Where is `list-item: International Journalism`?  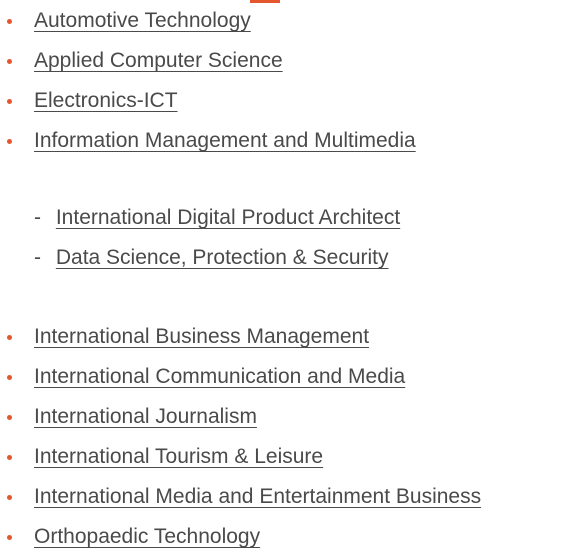 list-item: International Journalism is located at coordinates (240, 420).